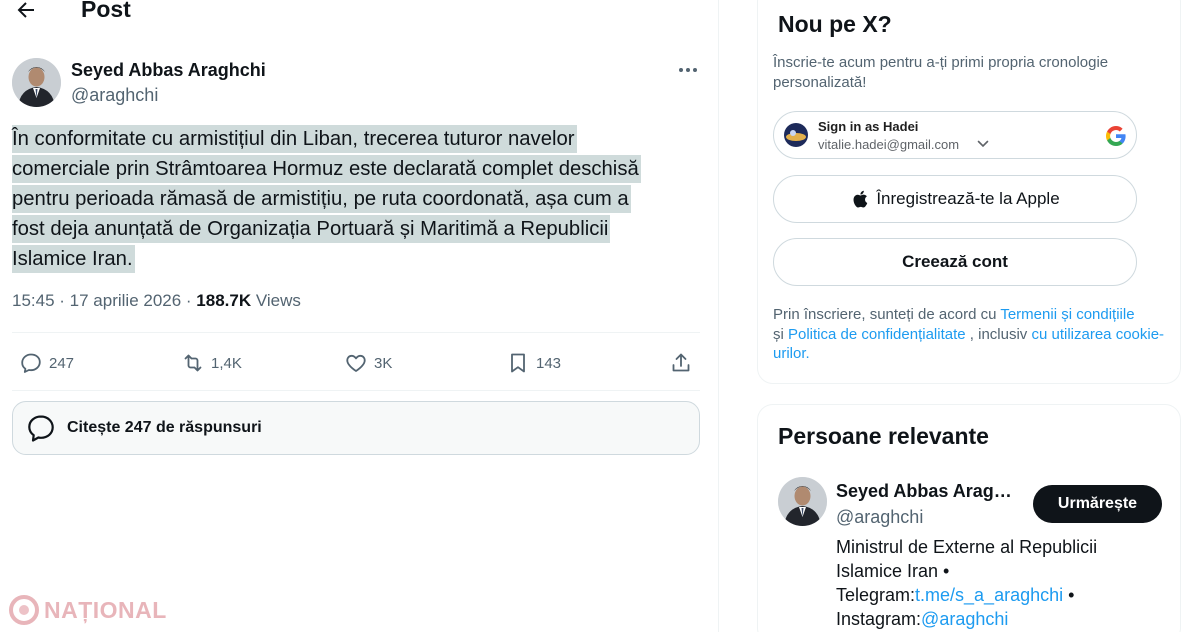  I want to click on read-replies-label: Citește 247 de răspunsuri, so click(164, 427).